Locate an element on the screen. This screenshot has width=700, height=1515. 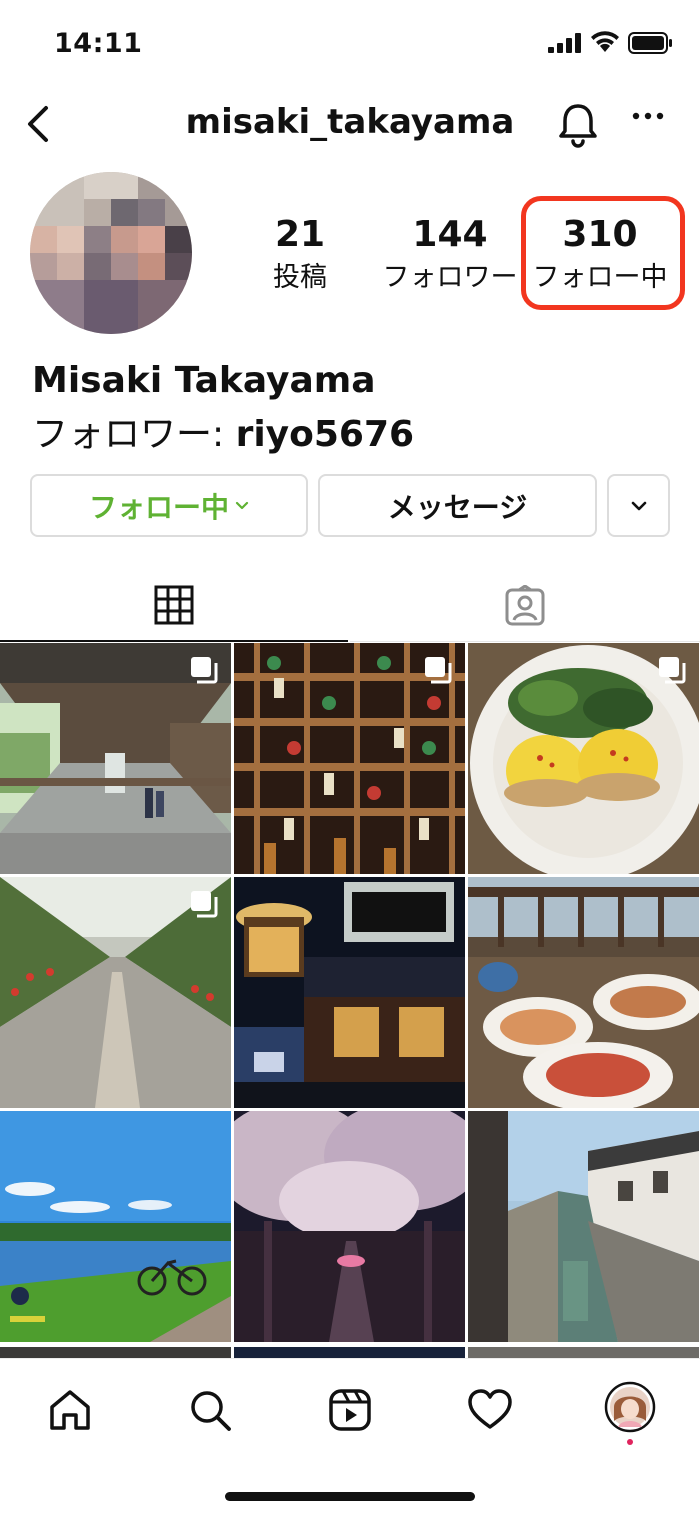
tagged-icon is located at coordinates (525, 604).